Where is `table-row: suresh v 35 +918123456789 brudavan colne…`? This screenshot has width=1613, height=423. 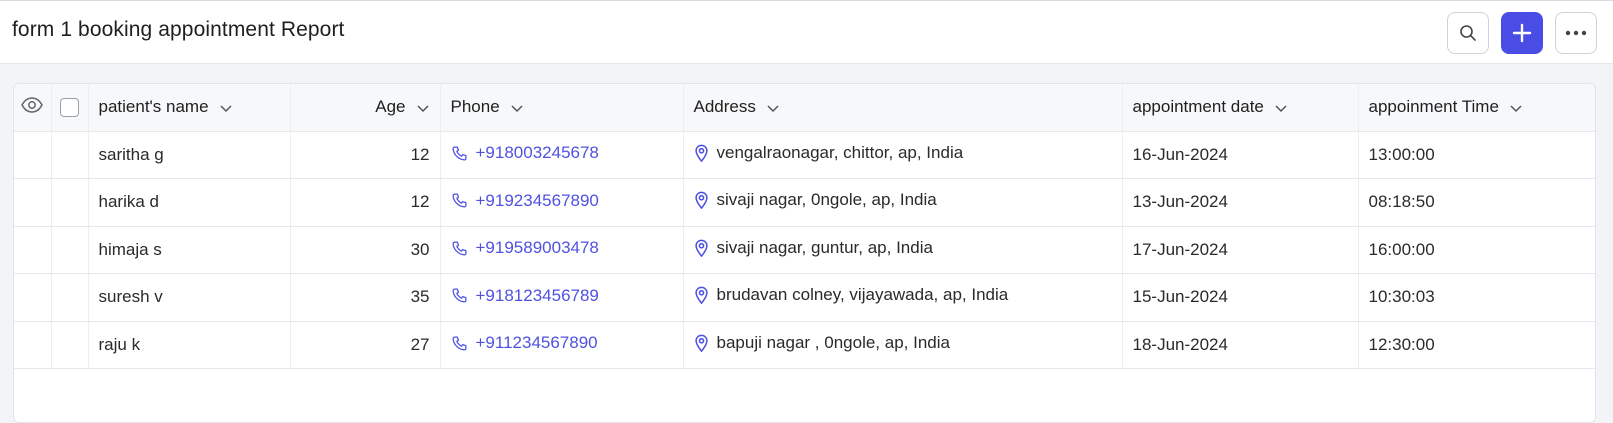 table-row: suresh v 35 +918123456789 brudavan colne… is located at coordinates (804, 297).